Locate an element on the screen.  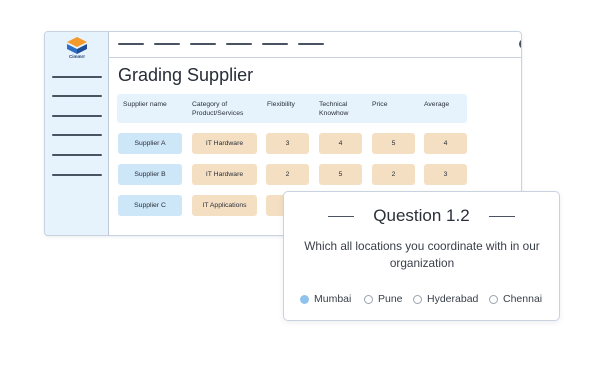
option-chennai: Chennai is located at coordinates (515, 299).